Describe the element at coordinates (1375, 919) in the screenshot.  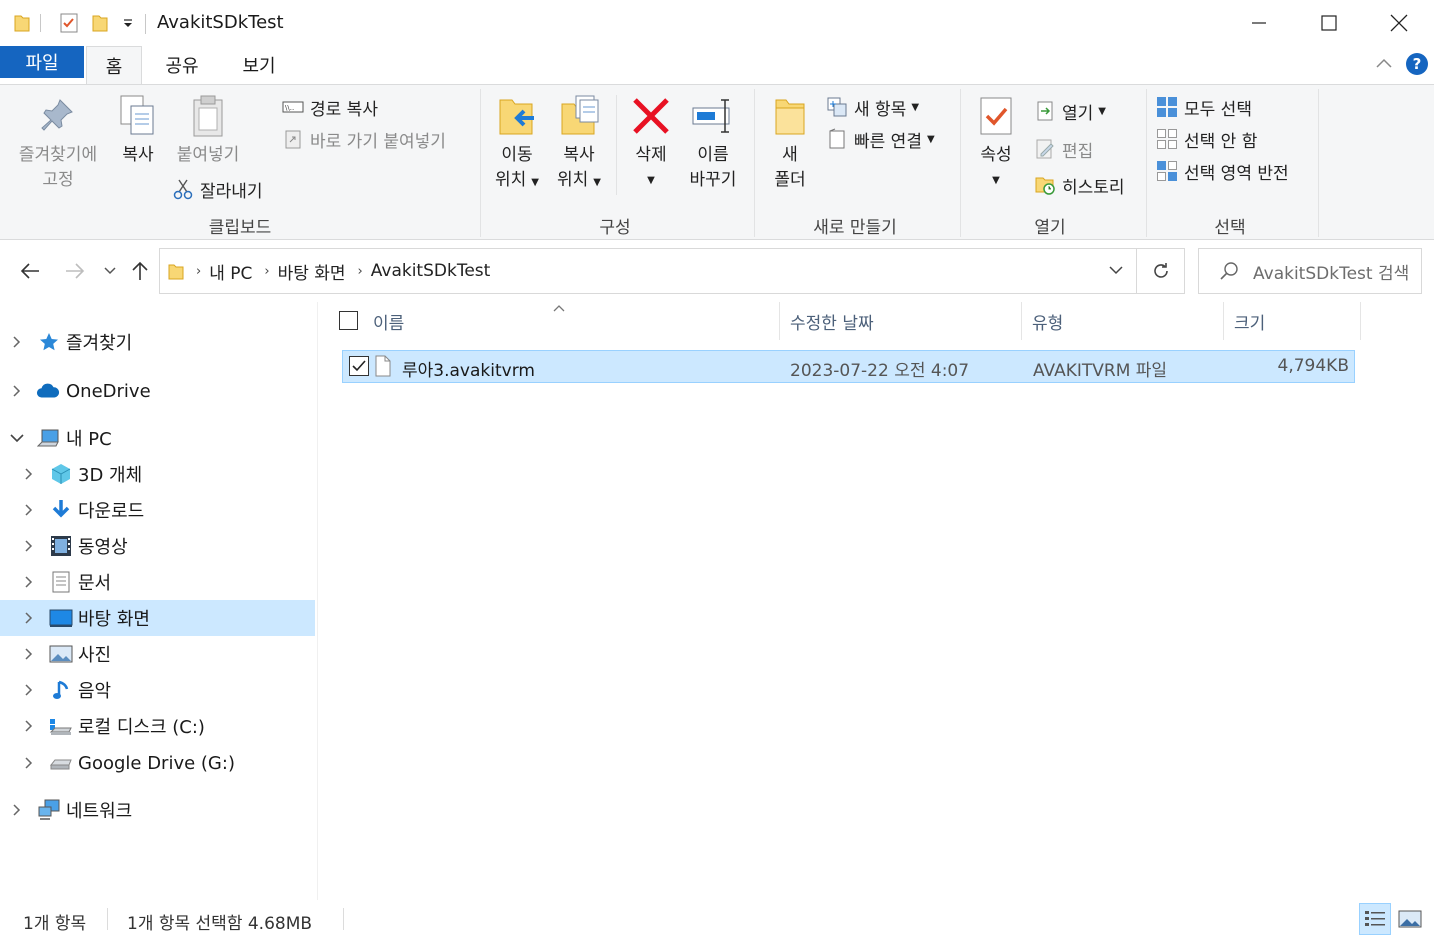
I see `details-view-button` at that location.